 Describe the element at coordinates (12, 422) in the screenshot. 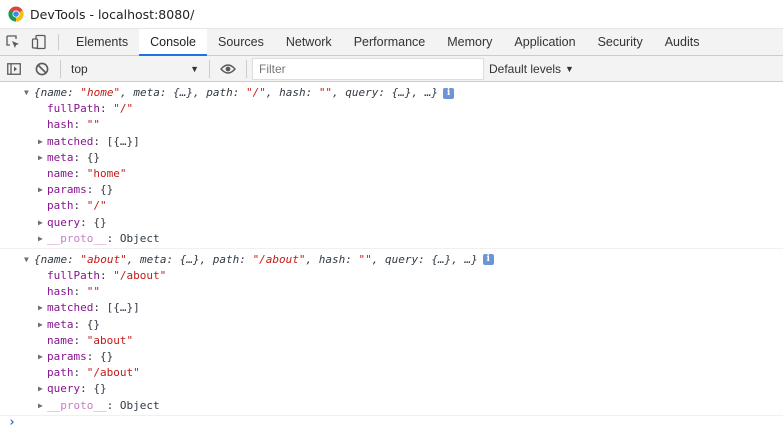

I see `prompt-chevron-icon: ›` at that location.